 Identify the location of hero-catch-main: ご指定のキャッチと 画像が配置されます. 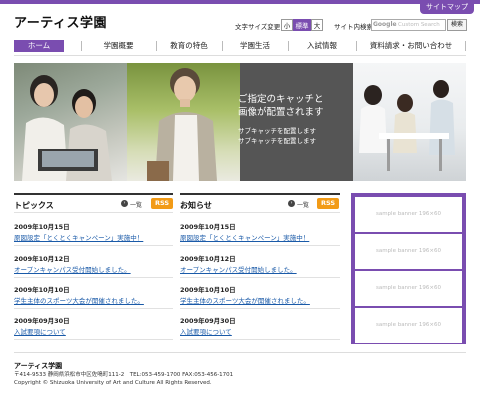
(290, 106).